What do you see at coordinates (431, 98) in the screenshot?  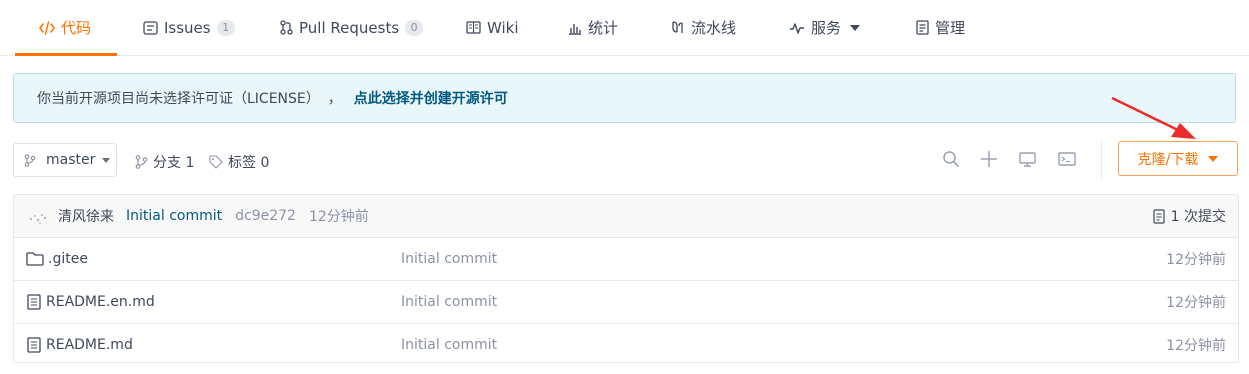 I see `create-license-link: 点此选择并创建开源许可` at bounding box center [431, 98].